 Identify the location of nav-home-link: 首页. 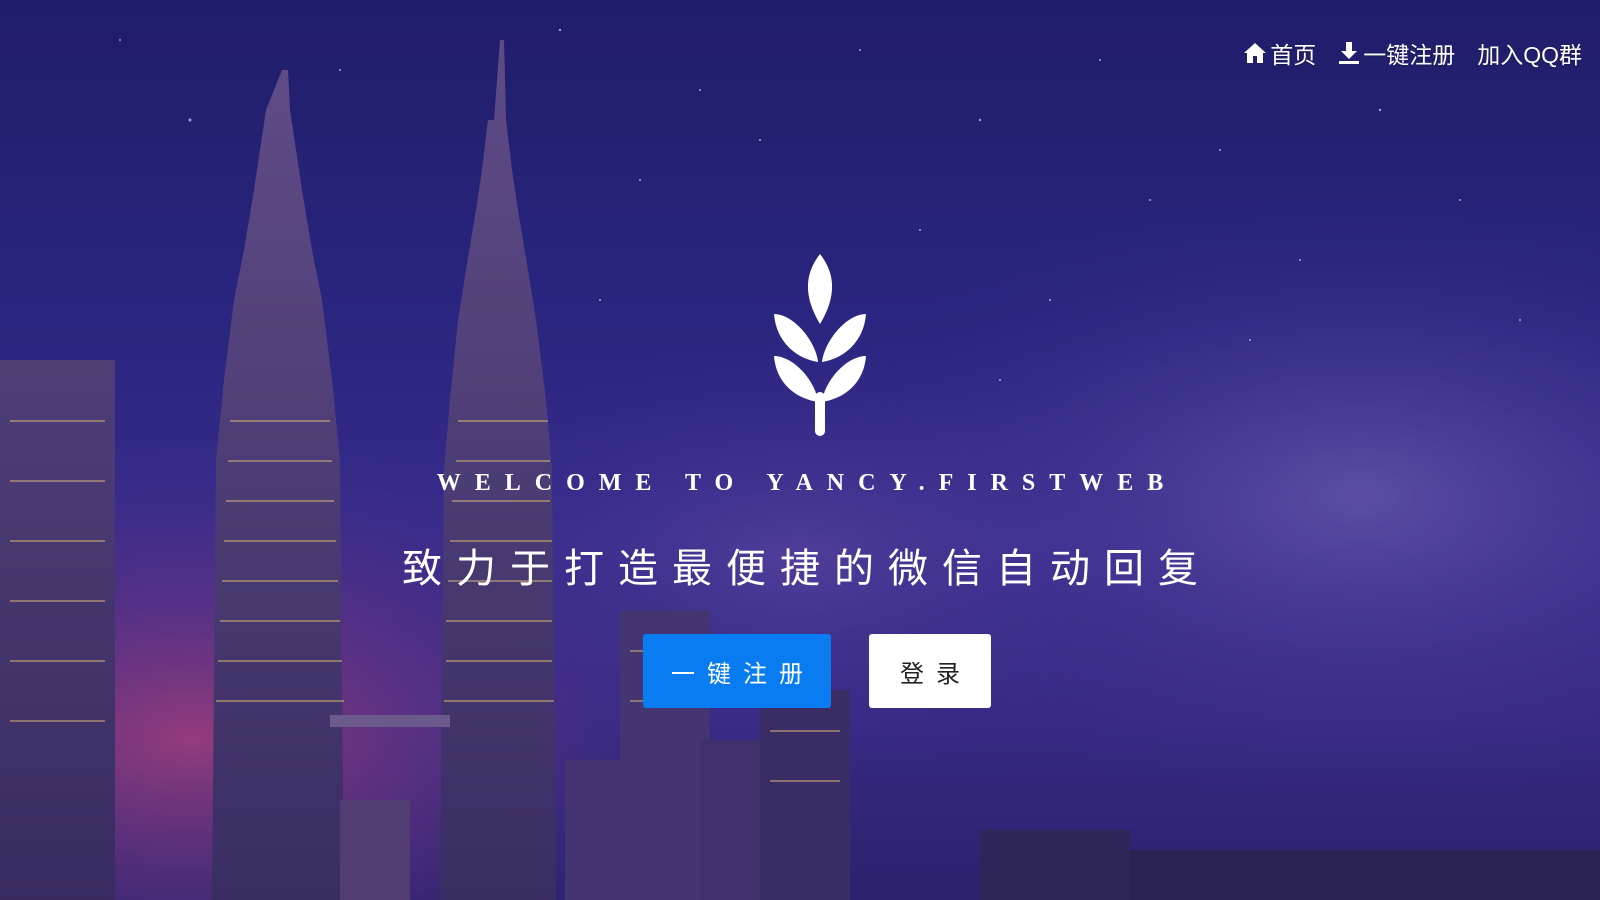
(1279, 53).